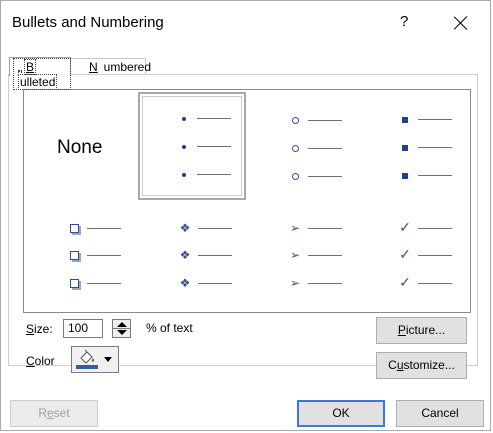  Describe the element at coordinates (121, 328) in the screenshot. I see `size-spinner` at that location.